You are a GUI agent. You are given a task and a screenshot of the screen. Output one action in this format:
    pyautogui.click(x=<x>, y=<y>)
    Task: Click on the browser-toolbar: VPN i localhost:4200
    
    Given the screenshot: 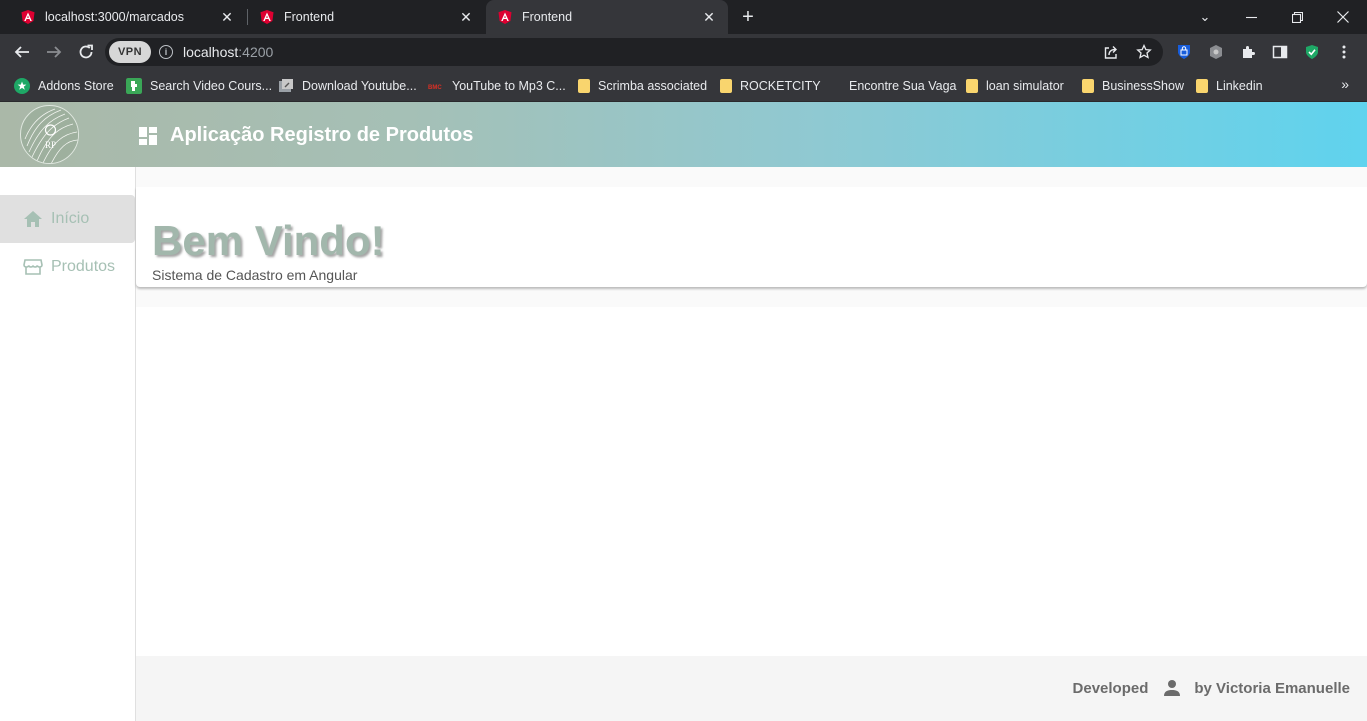 What is the action you would take?
    pyautogui.click(x=683, y=52)
    